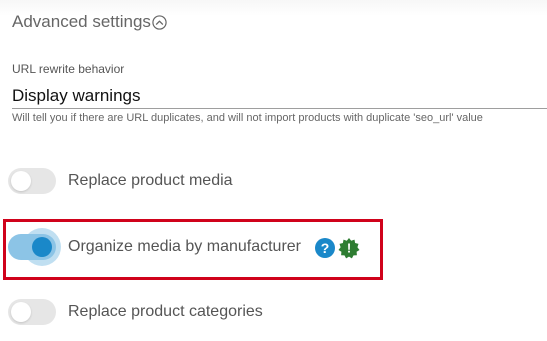 The height and width of the screenshot is (341, 547). What do you see at coordinates (81, 21) in the screenshot?
I see `advanced-settings-title: Advanced settings` at bounding box center [81, 21].